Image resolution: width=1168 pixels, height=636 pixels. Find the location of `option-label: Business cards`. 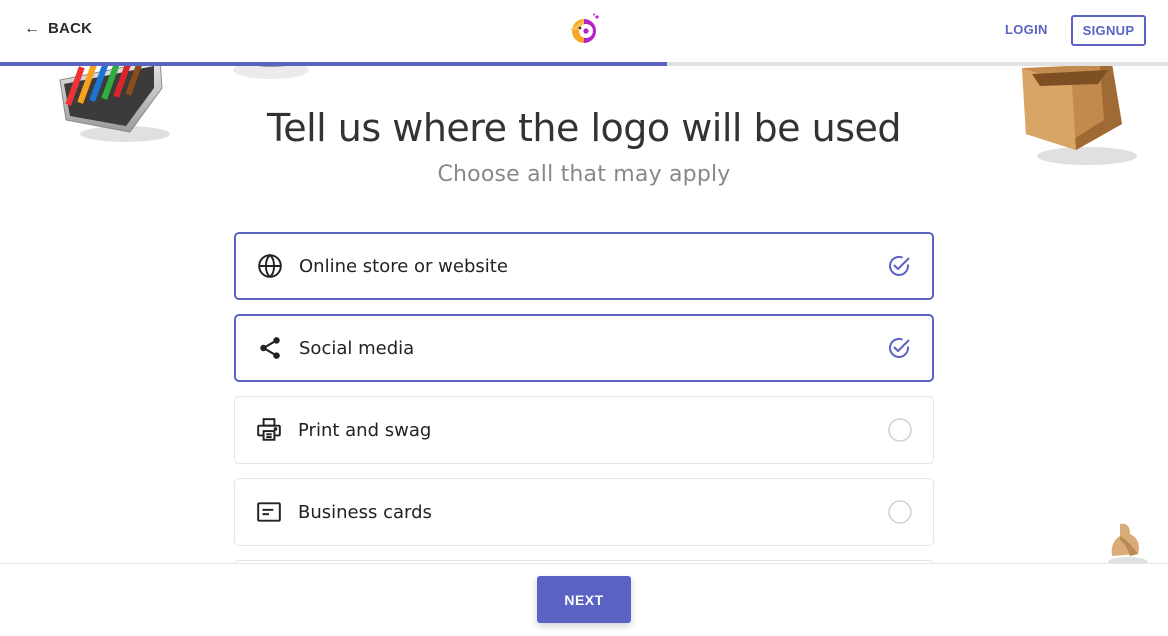

option-label: Business cards is located at coordinates (365, 512).